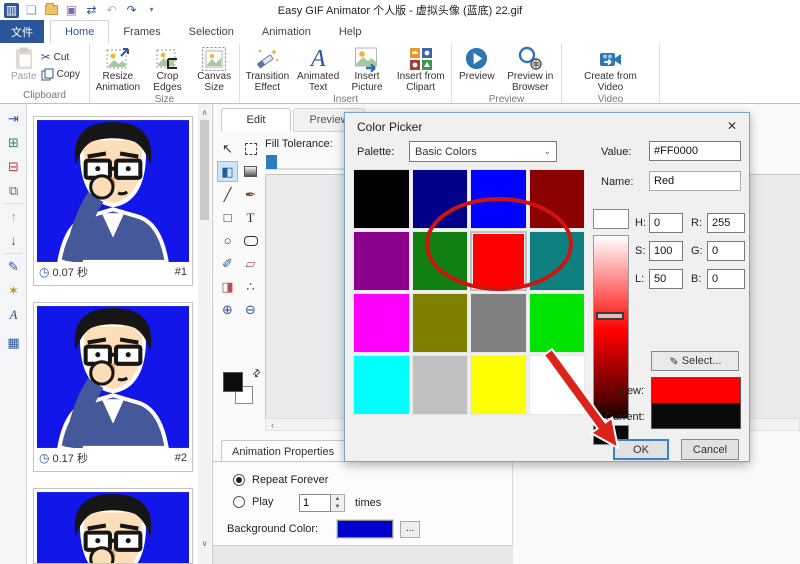 This screenshot has width=800, height=564. What do you see at coordinates (250, 240) in the screenshot?
I see `rounded-rect-tool-icon` at bounding box center [250, 240].